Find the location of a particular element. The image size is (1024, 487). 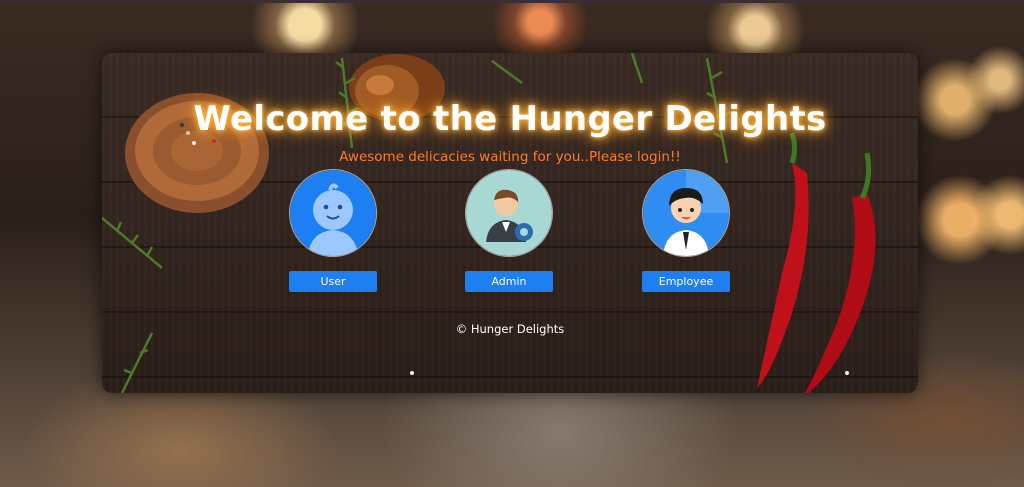

employee-login-button: Employee is located at coordinates (686, 281).